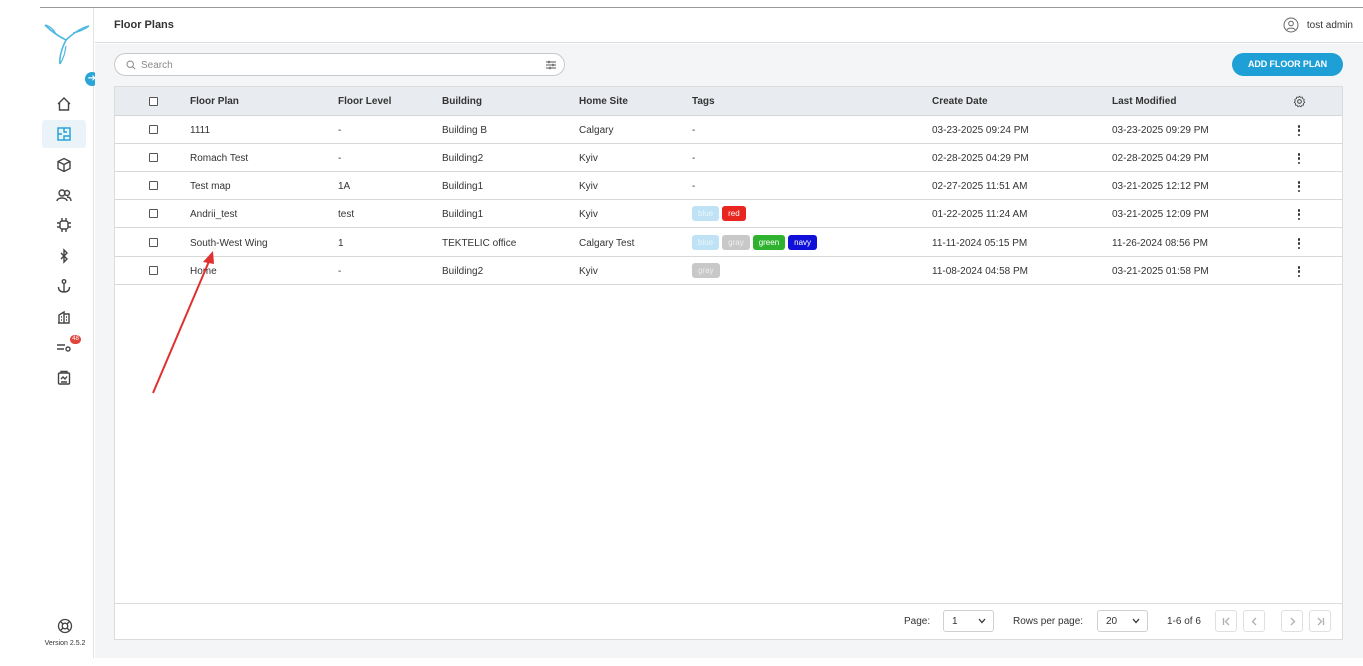  I want to click on filter-icon, so click(551, 65).